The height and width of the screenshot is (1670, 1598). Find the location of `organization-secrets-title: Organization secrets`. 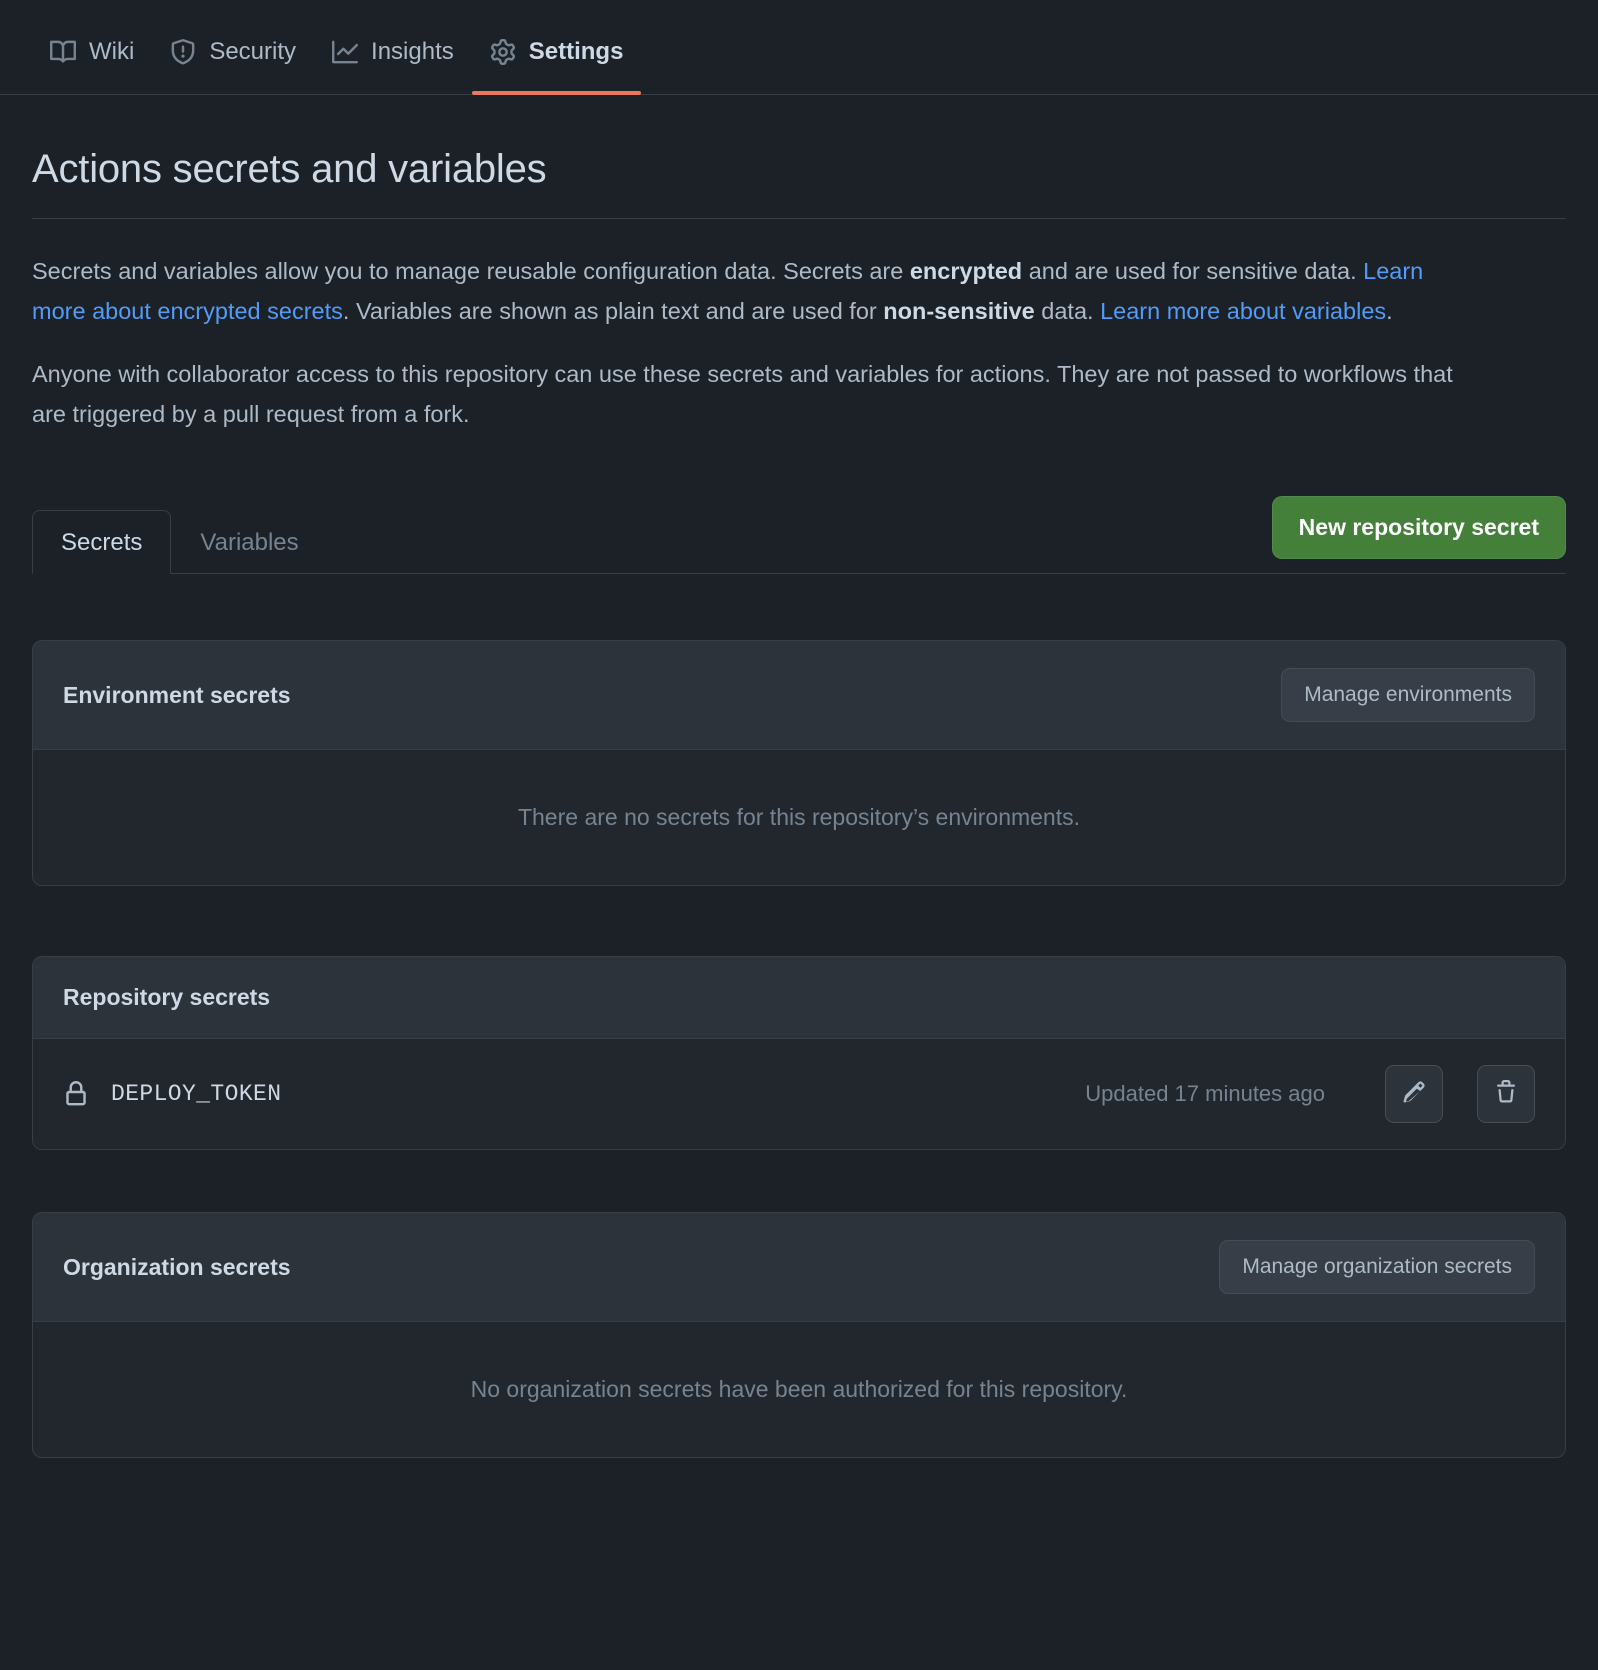

organization-secrets-title: Organization secrets is located at coordinates (177, 1266).